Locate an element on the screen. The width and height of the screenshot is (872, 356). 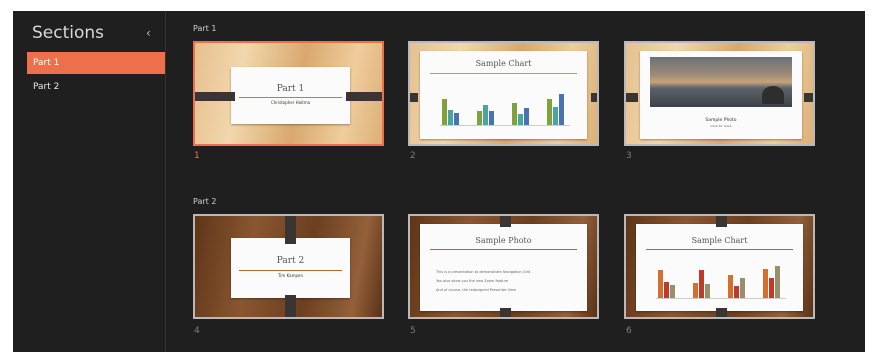
section-header-part-1: Part 1 is located at coordinates (204, 28).